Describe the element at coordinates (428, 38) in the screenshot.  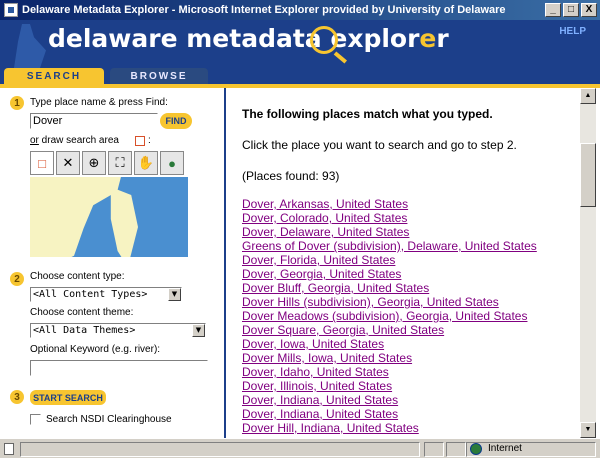
I see `logo-lens-letter: e` at that location.